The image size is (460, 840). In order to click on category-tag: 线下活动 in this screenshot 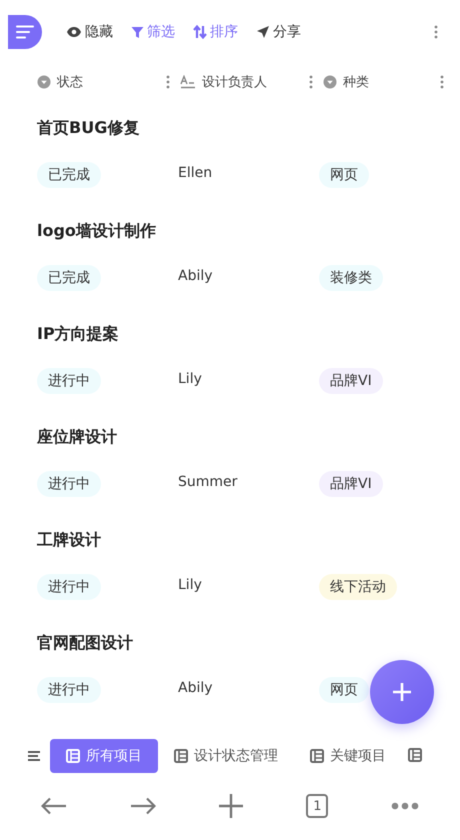, I will do `click(358, 587)`.